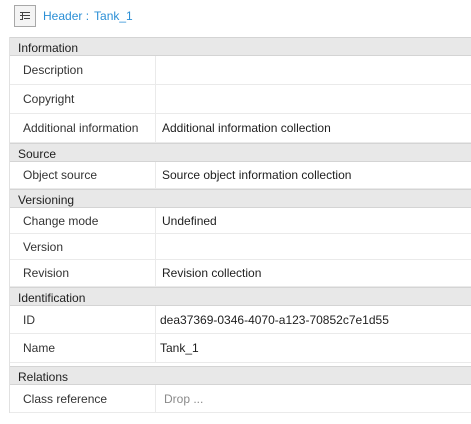  Describe the element at coordinates (240, 296) in the screenshot. I see `section-identification: Identification` at that location.